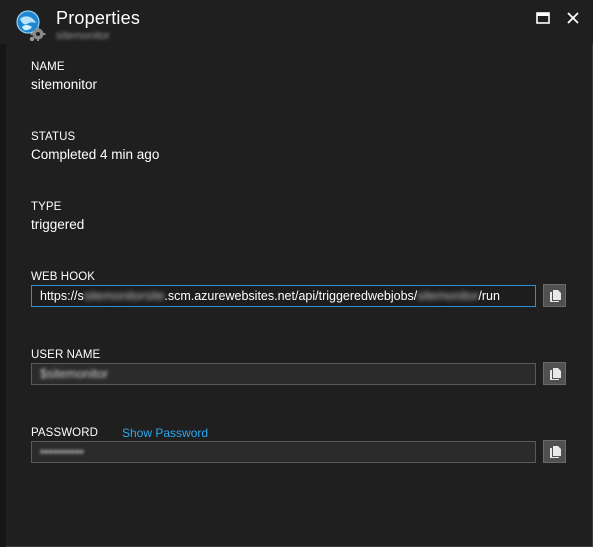 This screenshot has width=593, height=547. What do you see at coordinates (98, 18) in the screenshot?
I see `blade-title: Properties` at bounding box center [98, 18].